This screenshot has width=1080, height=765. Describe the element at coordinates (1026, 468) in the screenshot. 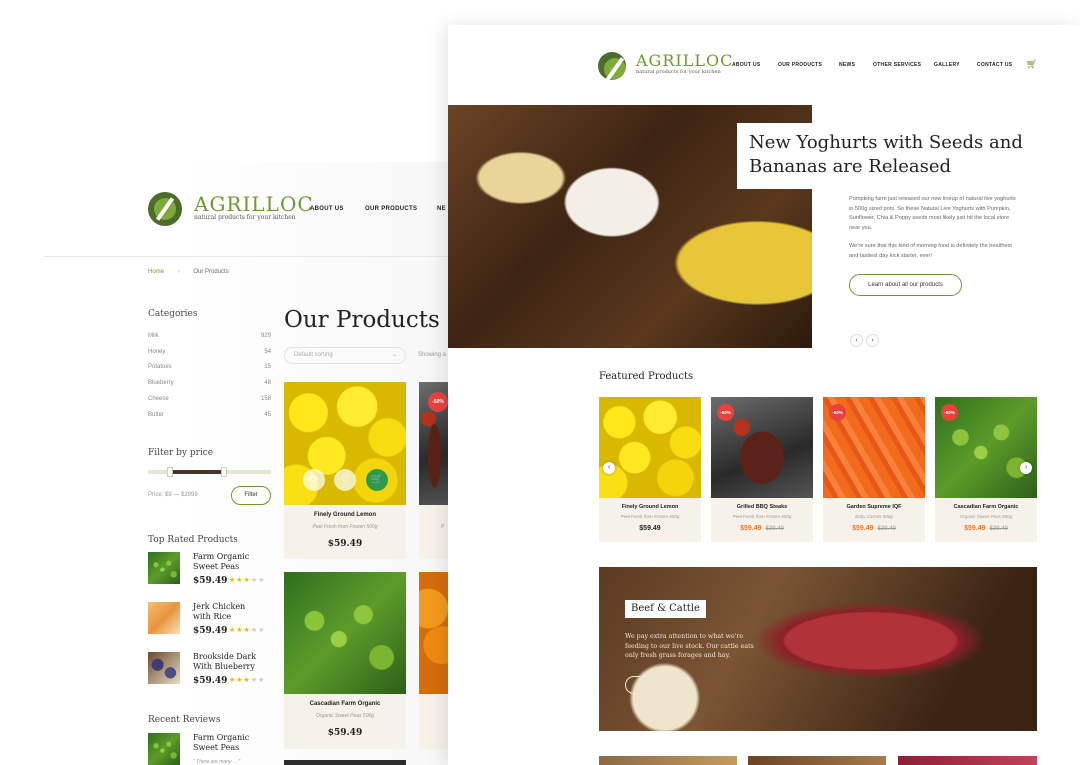

I see `carousel-next-arrow-icon: ›` at that location.